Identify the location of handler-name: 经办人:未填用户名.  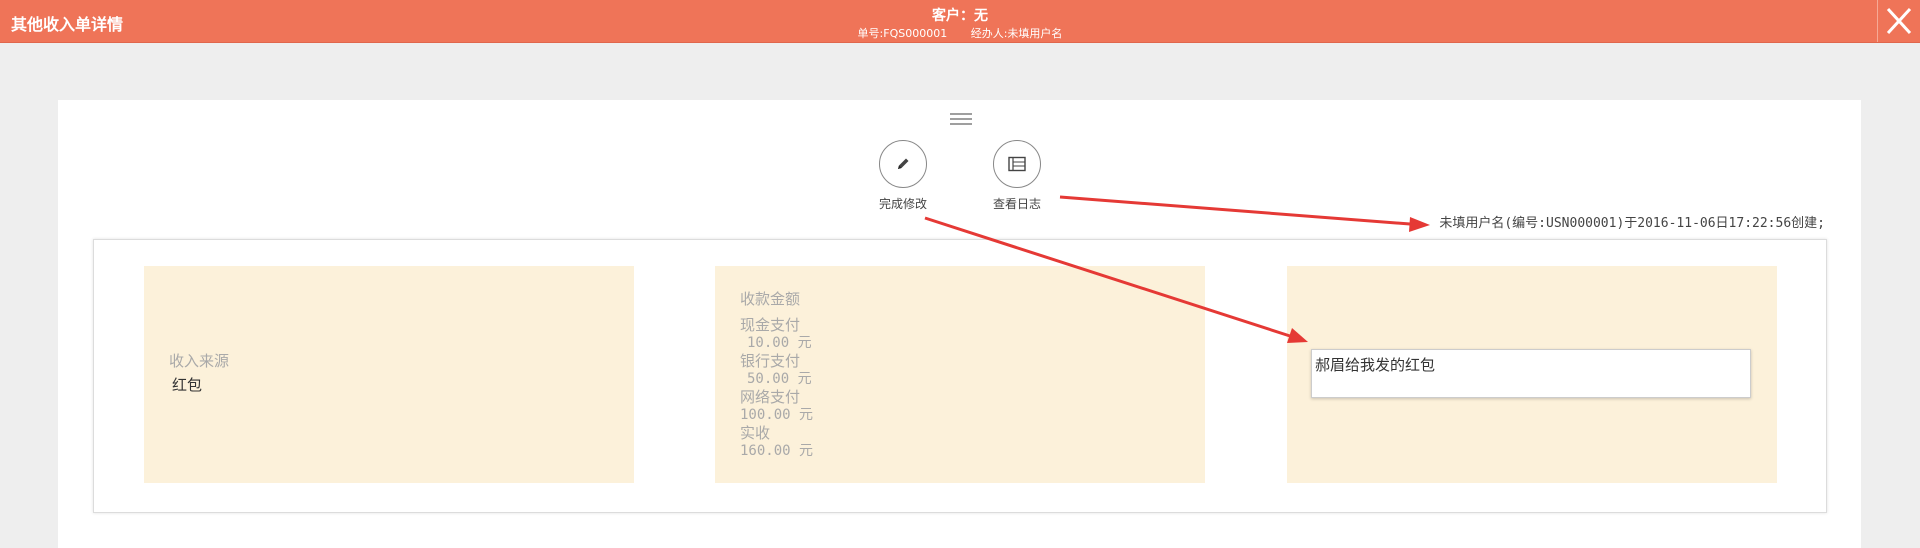
(1016, 33).